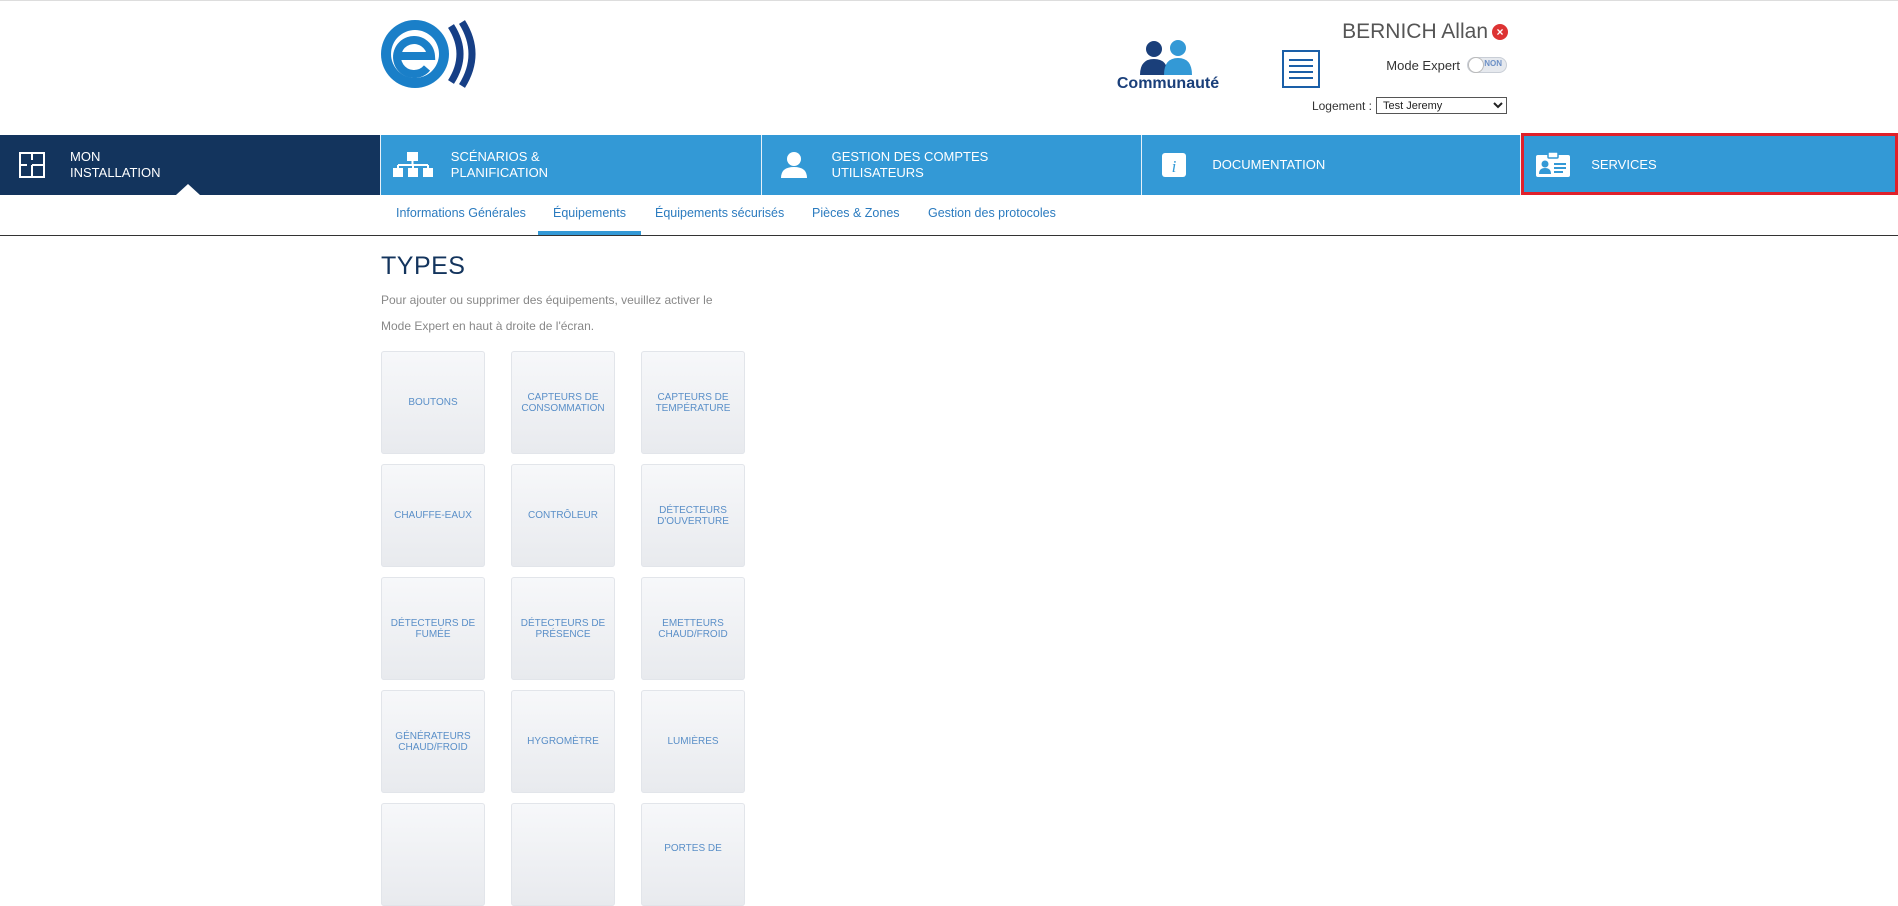  What do you see at coordinates (433, 628) in the screenshot?
I see `type-tile: DÉTECTEURS DE FUMÉE` at bounding box center [433, 628].